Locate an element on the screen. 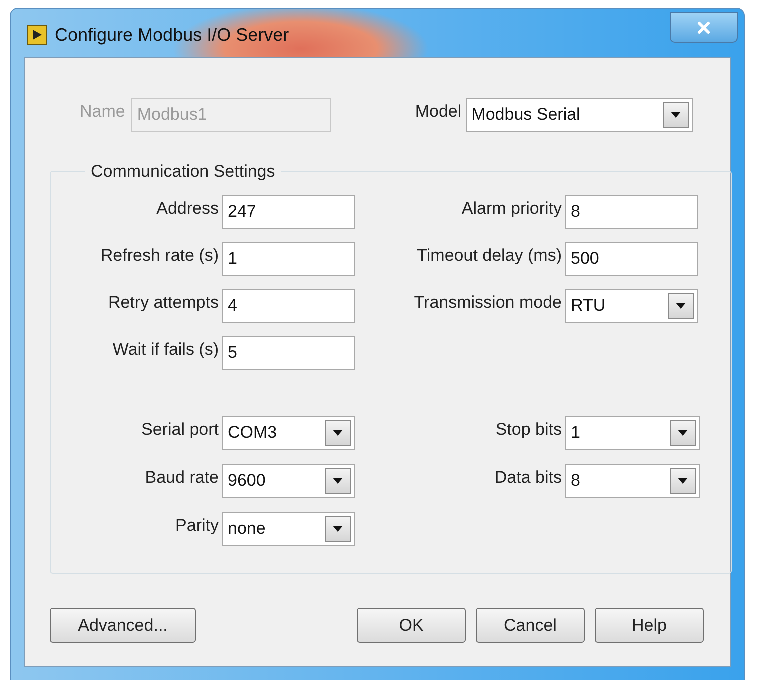 Image resolution: width=757 pixels, height=680 pixels. field-label: Baud rate is located at coordinates (181, 478).